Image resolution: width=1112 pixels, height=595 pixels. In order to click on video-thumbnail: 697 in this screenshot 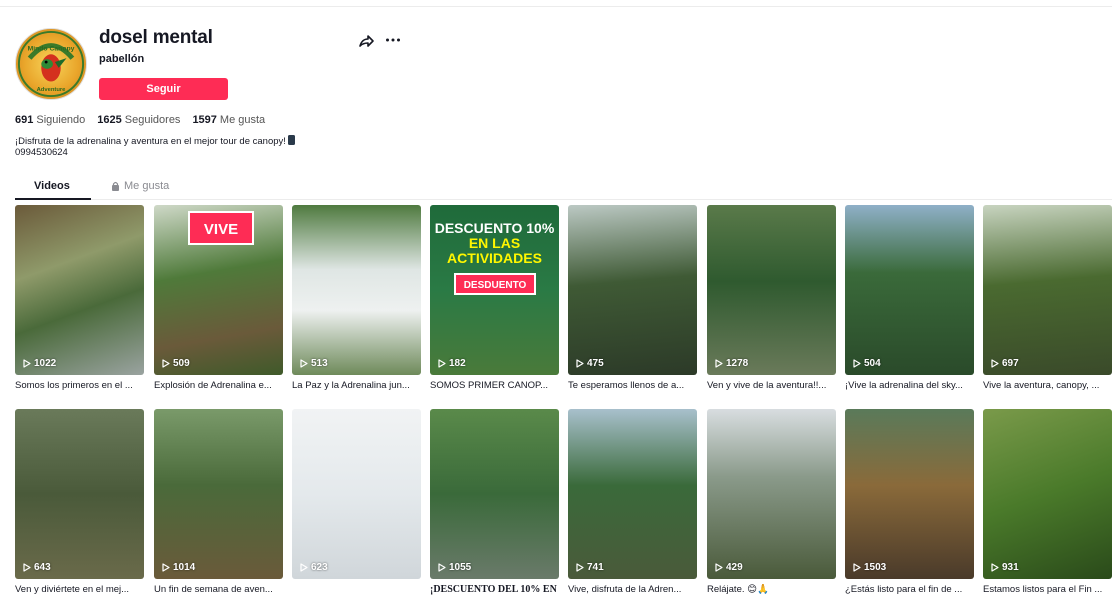, I will do `click(1047, 290)`.